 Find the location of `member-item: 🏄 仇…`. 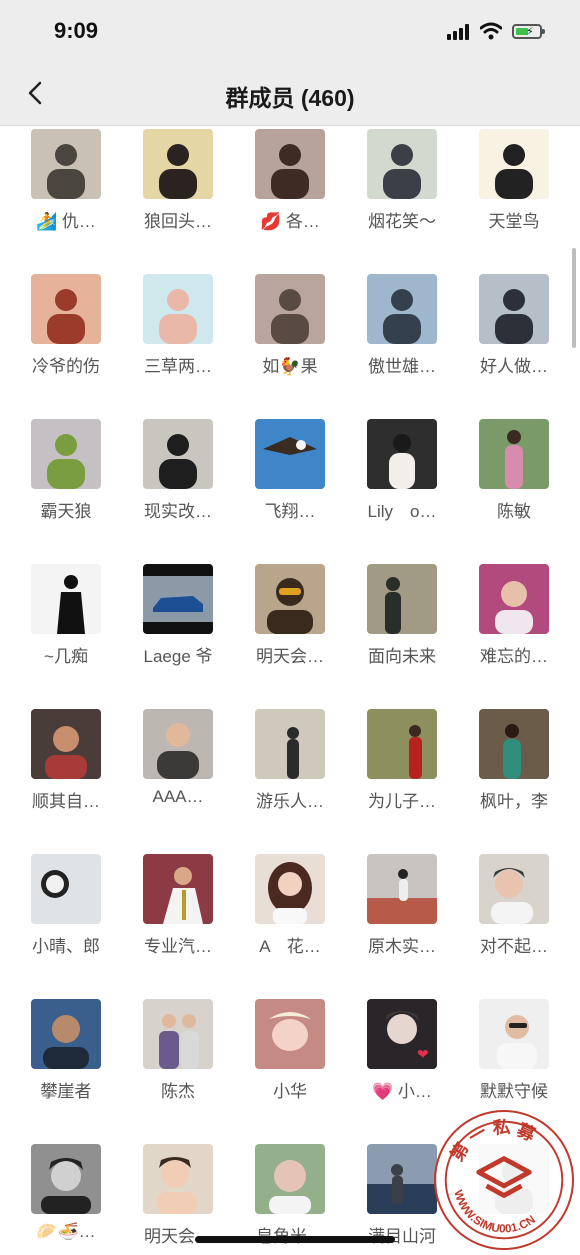

member-item: 🏄 仇… is located at coordinates (66, 179).